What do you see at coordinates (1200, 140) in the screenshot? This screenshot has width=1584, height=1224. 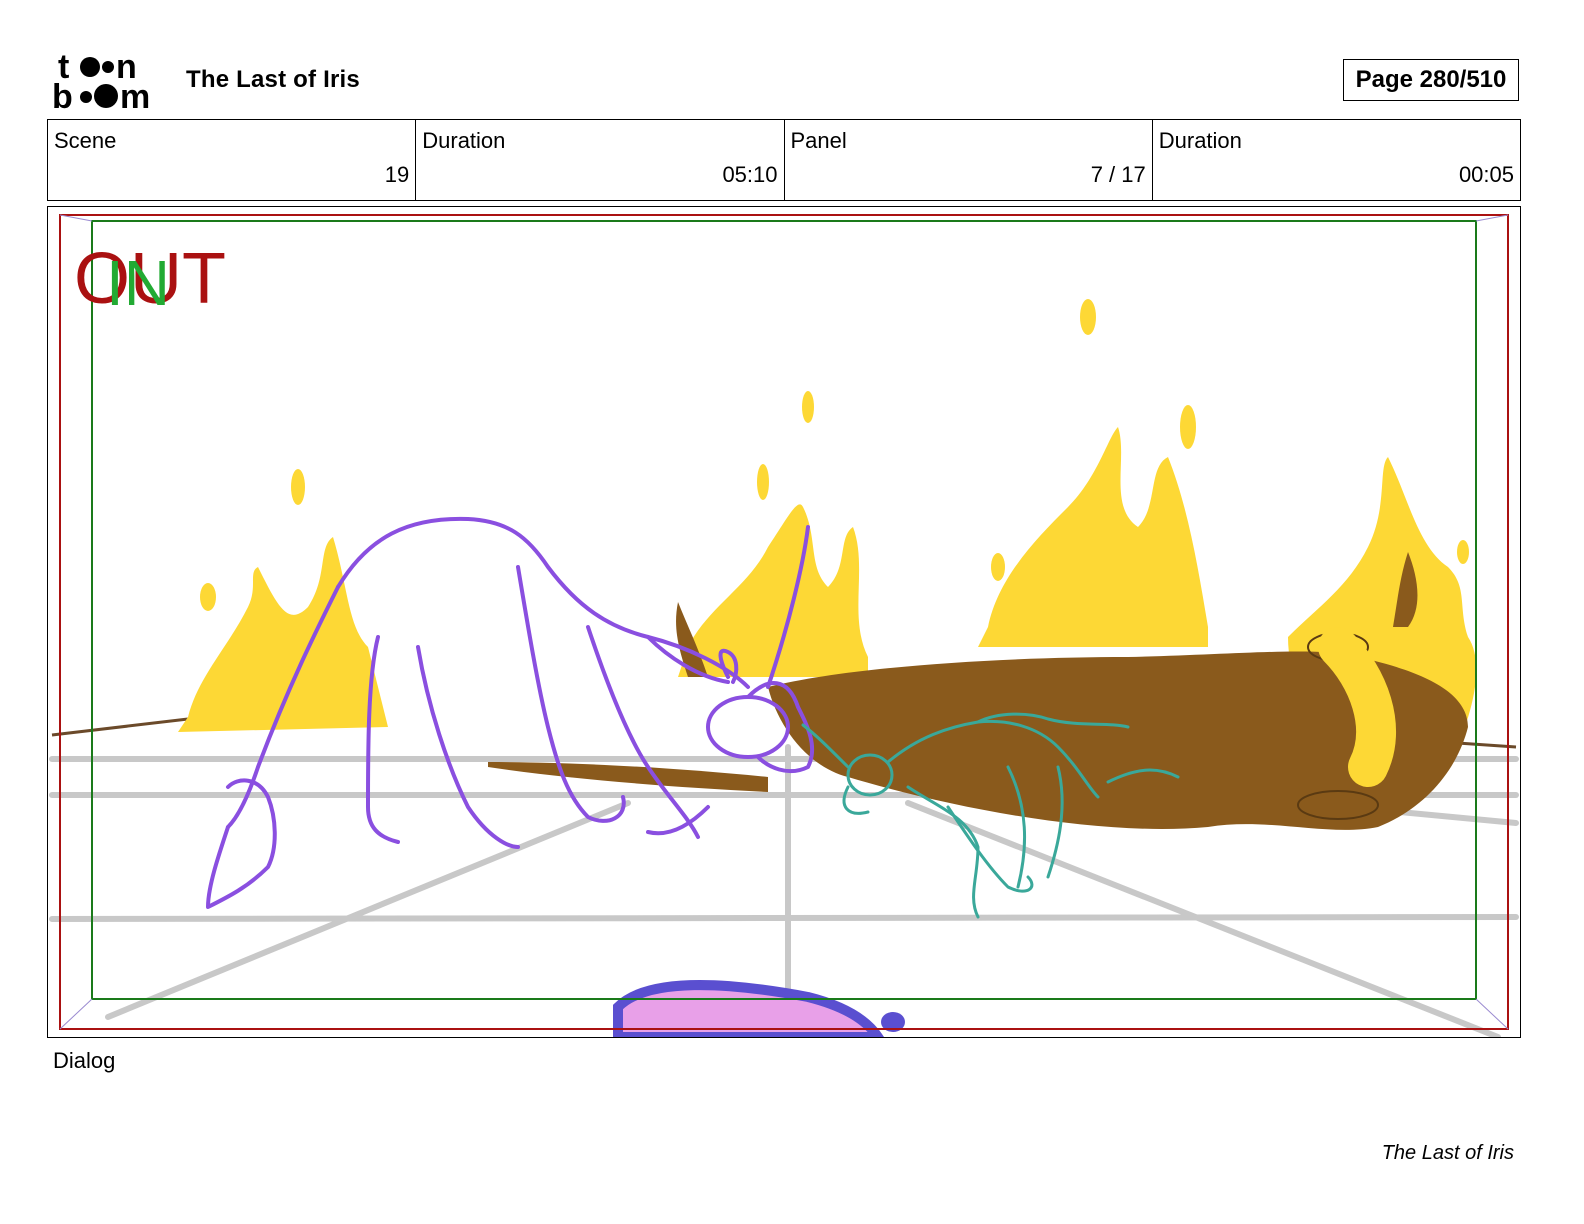 I see `panel-duration-label: Duration` at bounding box center [1200, 140].